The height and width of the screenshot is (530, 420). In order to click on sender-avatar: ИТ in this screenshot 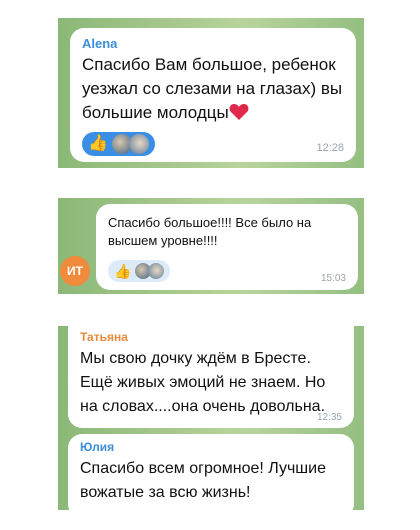, I will do `click(75, 271)`.